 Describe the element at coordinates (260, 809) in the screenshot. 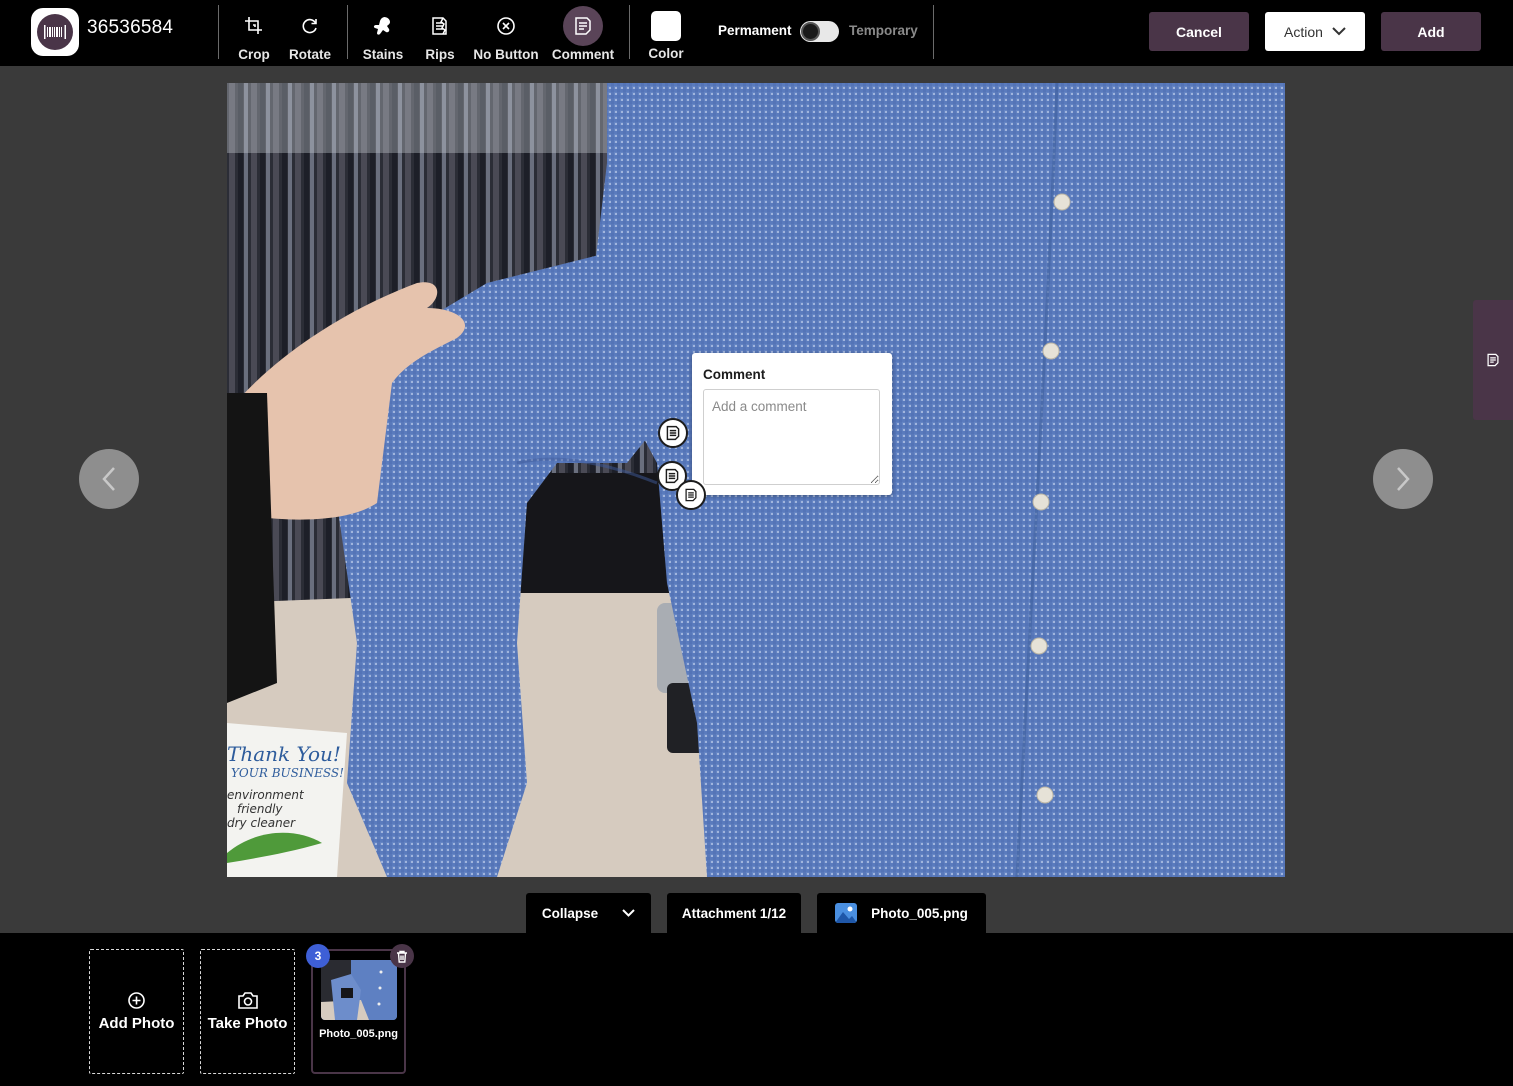

I see `svg-text: friendly` at that location.